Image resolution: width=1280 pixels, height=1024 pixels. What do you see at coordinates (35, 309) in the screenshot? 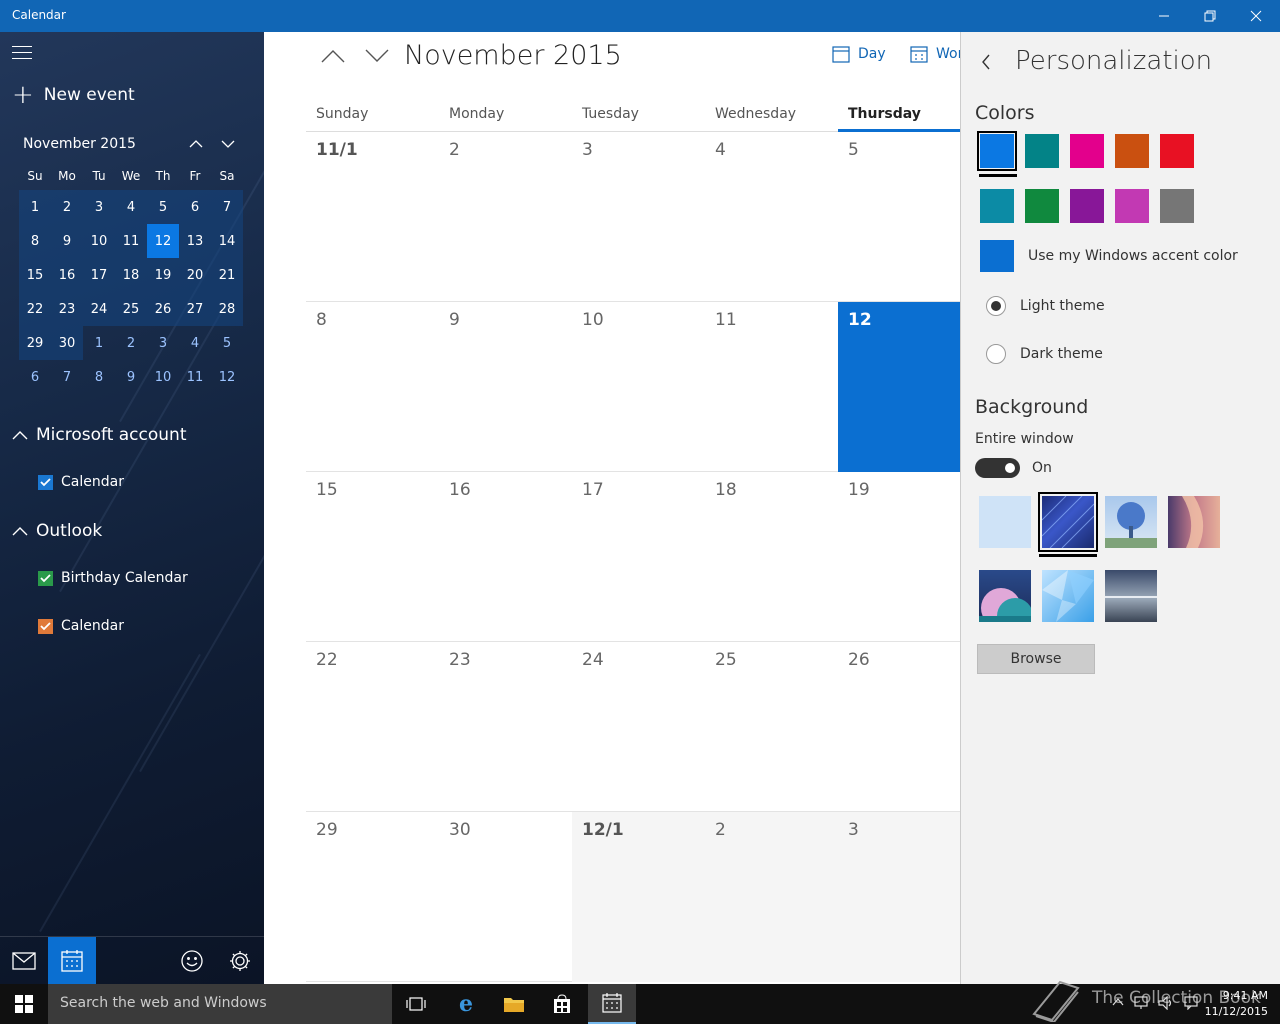
I see `mini-day: 22` at bounding box center [35, 309].